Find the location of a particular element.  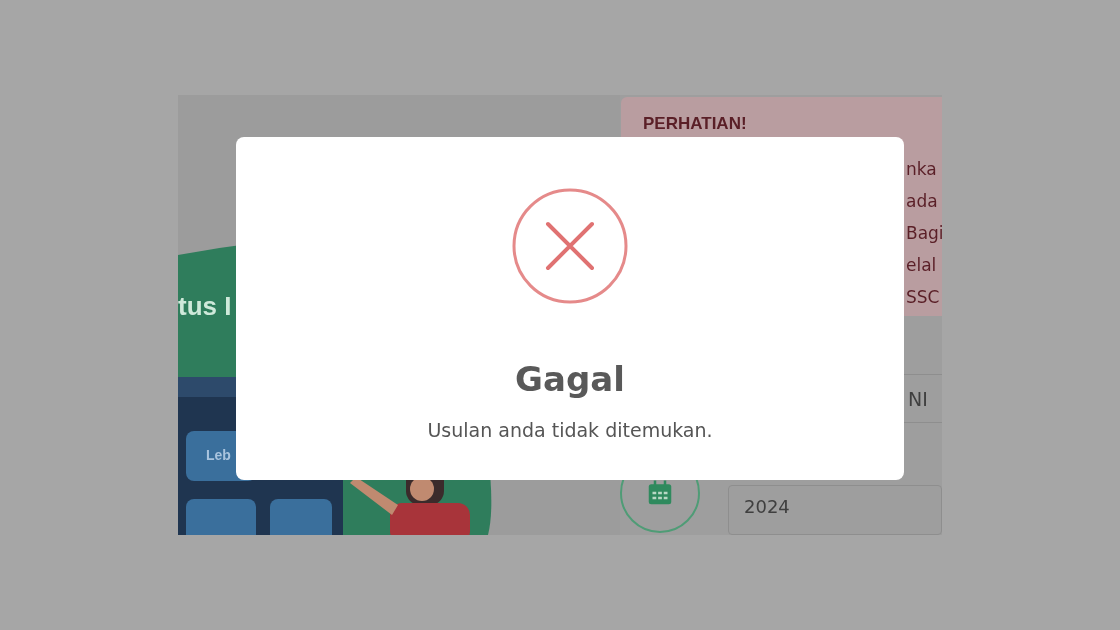

alert-text: SSC is located at coordinates (923, 297).